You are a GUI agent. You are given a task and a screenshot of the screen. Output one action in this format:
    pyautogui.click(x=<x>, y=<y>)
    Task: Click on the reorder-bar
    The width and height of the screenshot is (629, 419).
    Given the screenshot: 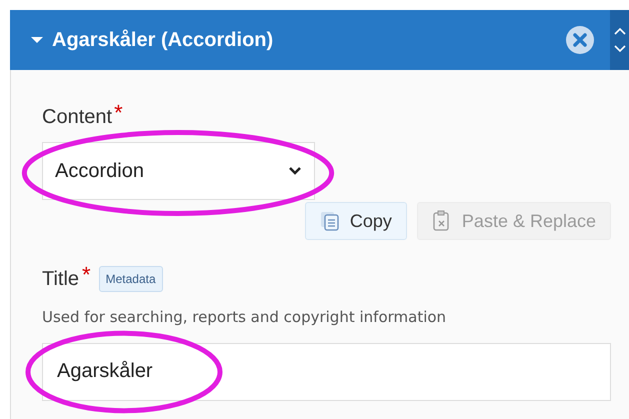 What is the action you would take?
    pyautogui.click(x=619, y=40)
    